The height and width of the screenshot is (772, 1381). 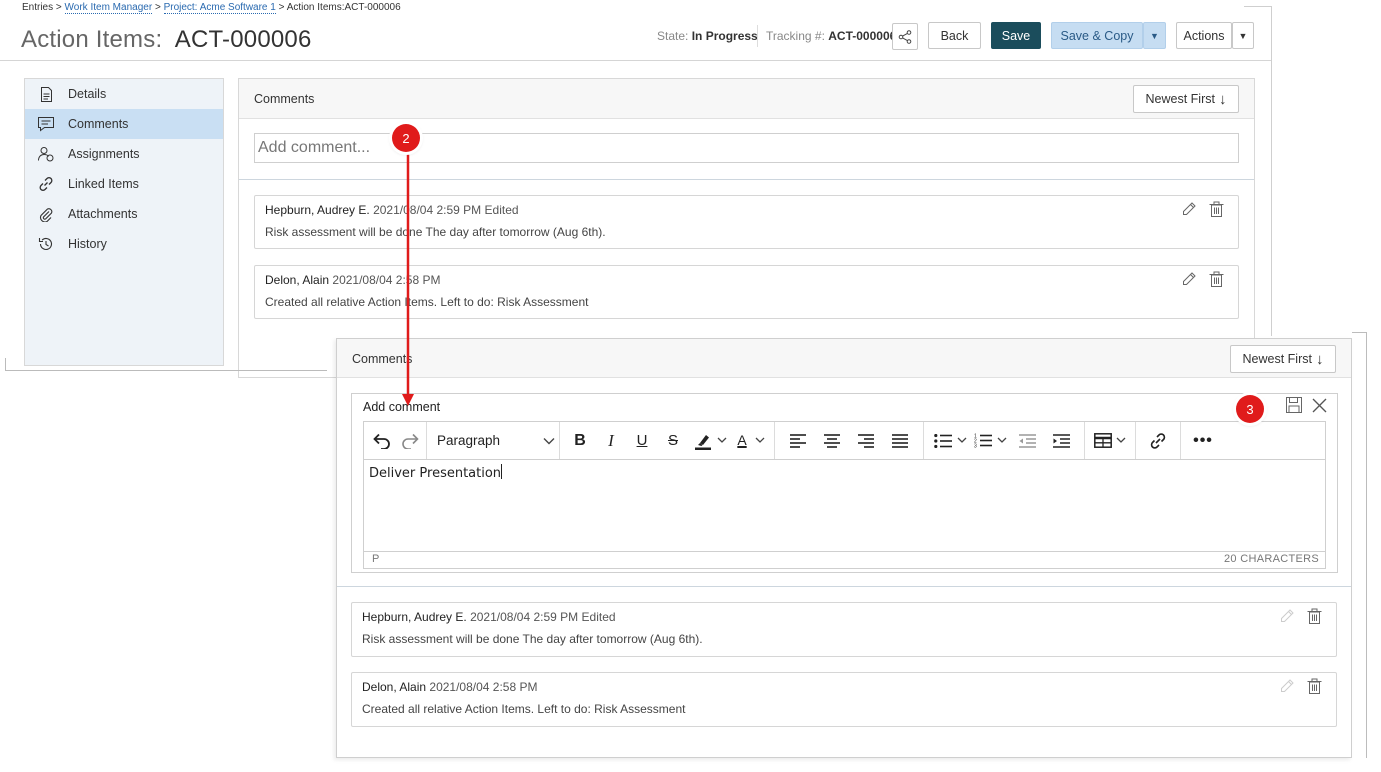 What do you see at coordinates (408, 400) in the screenshot?
I see `annotation-arrow-head` at bounding box center [408, 400].